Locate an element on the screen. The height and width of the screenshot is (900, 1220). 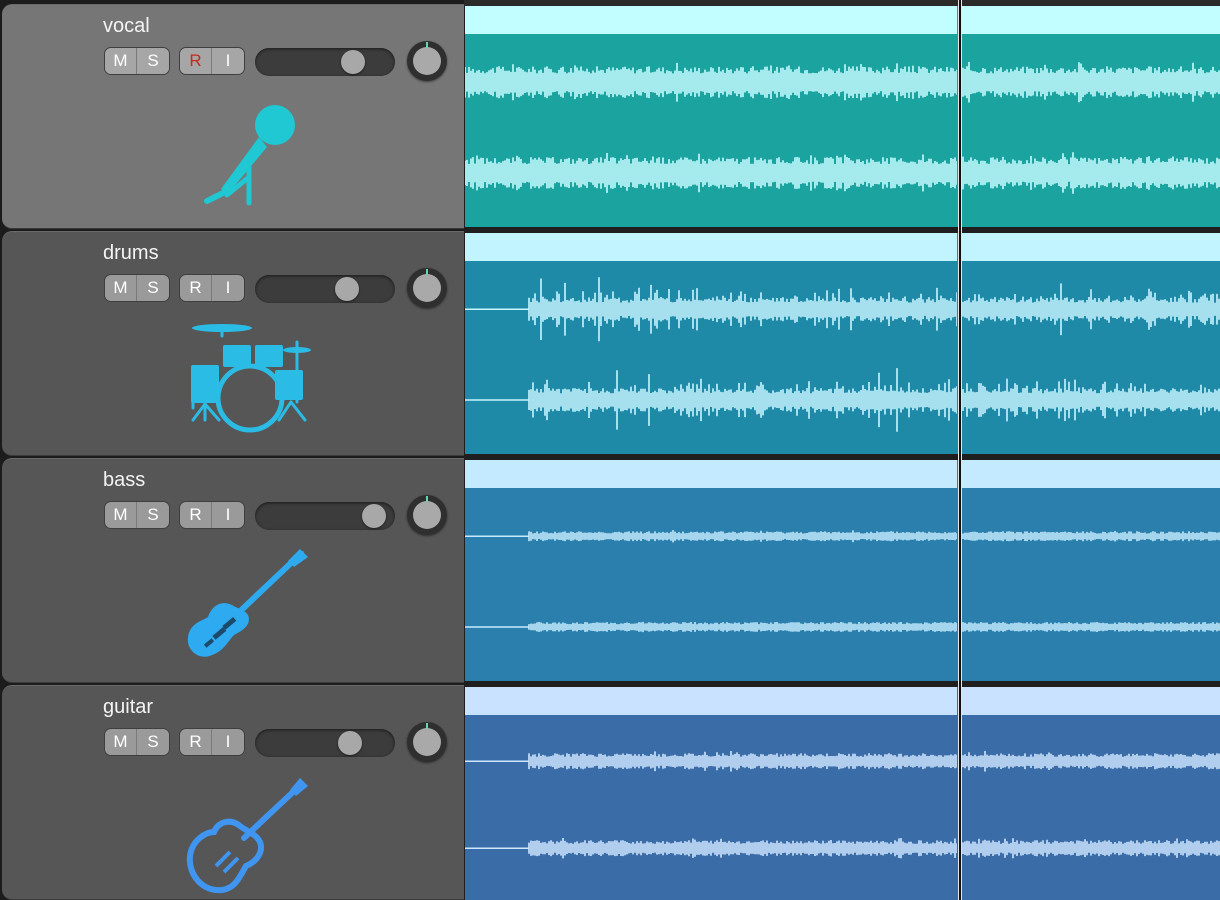
drum-kit-icon is located at coordinates (251, 378).